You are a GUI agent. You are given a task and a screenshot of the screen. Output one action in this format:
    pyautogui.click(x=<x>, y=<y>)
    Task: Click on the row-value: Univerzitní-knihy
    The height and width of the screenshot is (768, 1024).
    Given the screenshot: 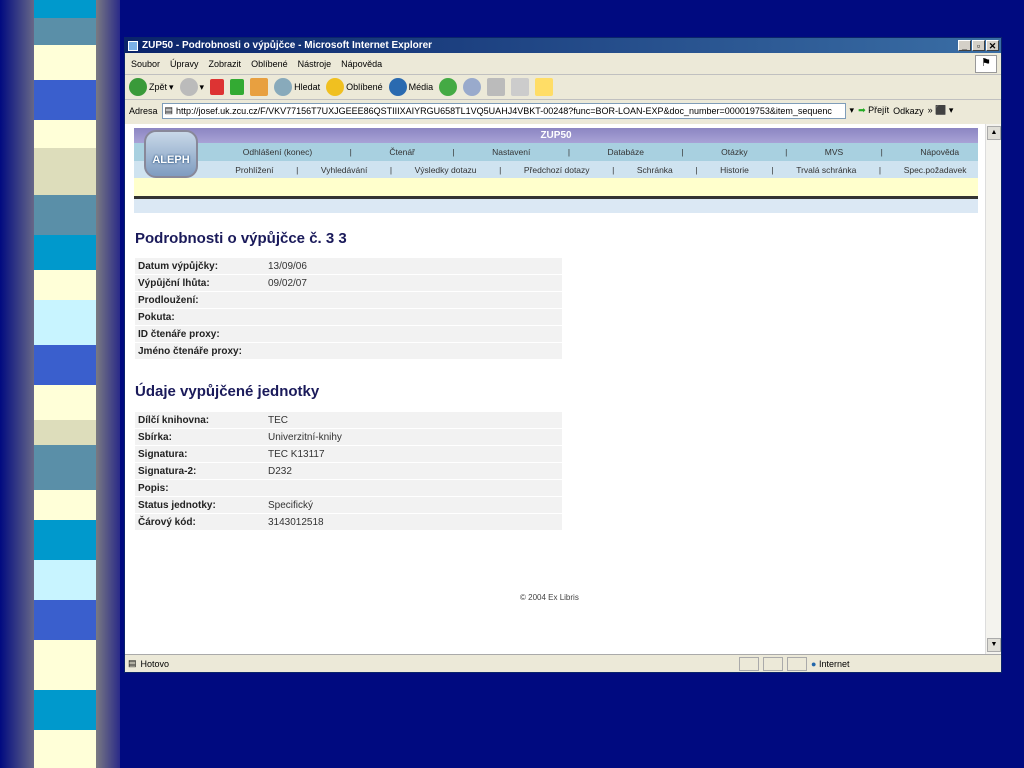 What is the action you would take?
    pyautogui.click(x=413, y=437)
    